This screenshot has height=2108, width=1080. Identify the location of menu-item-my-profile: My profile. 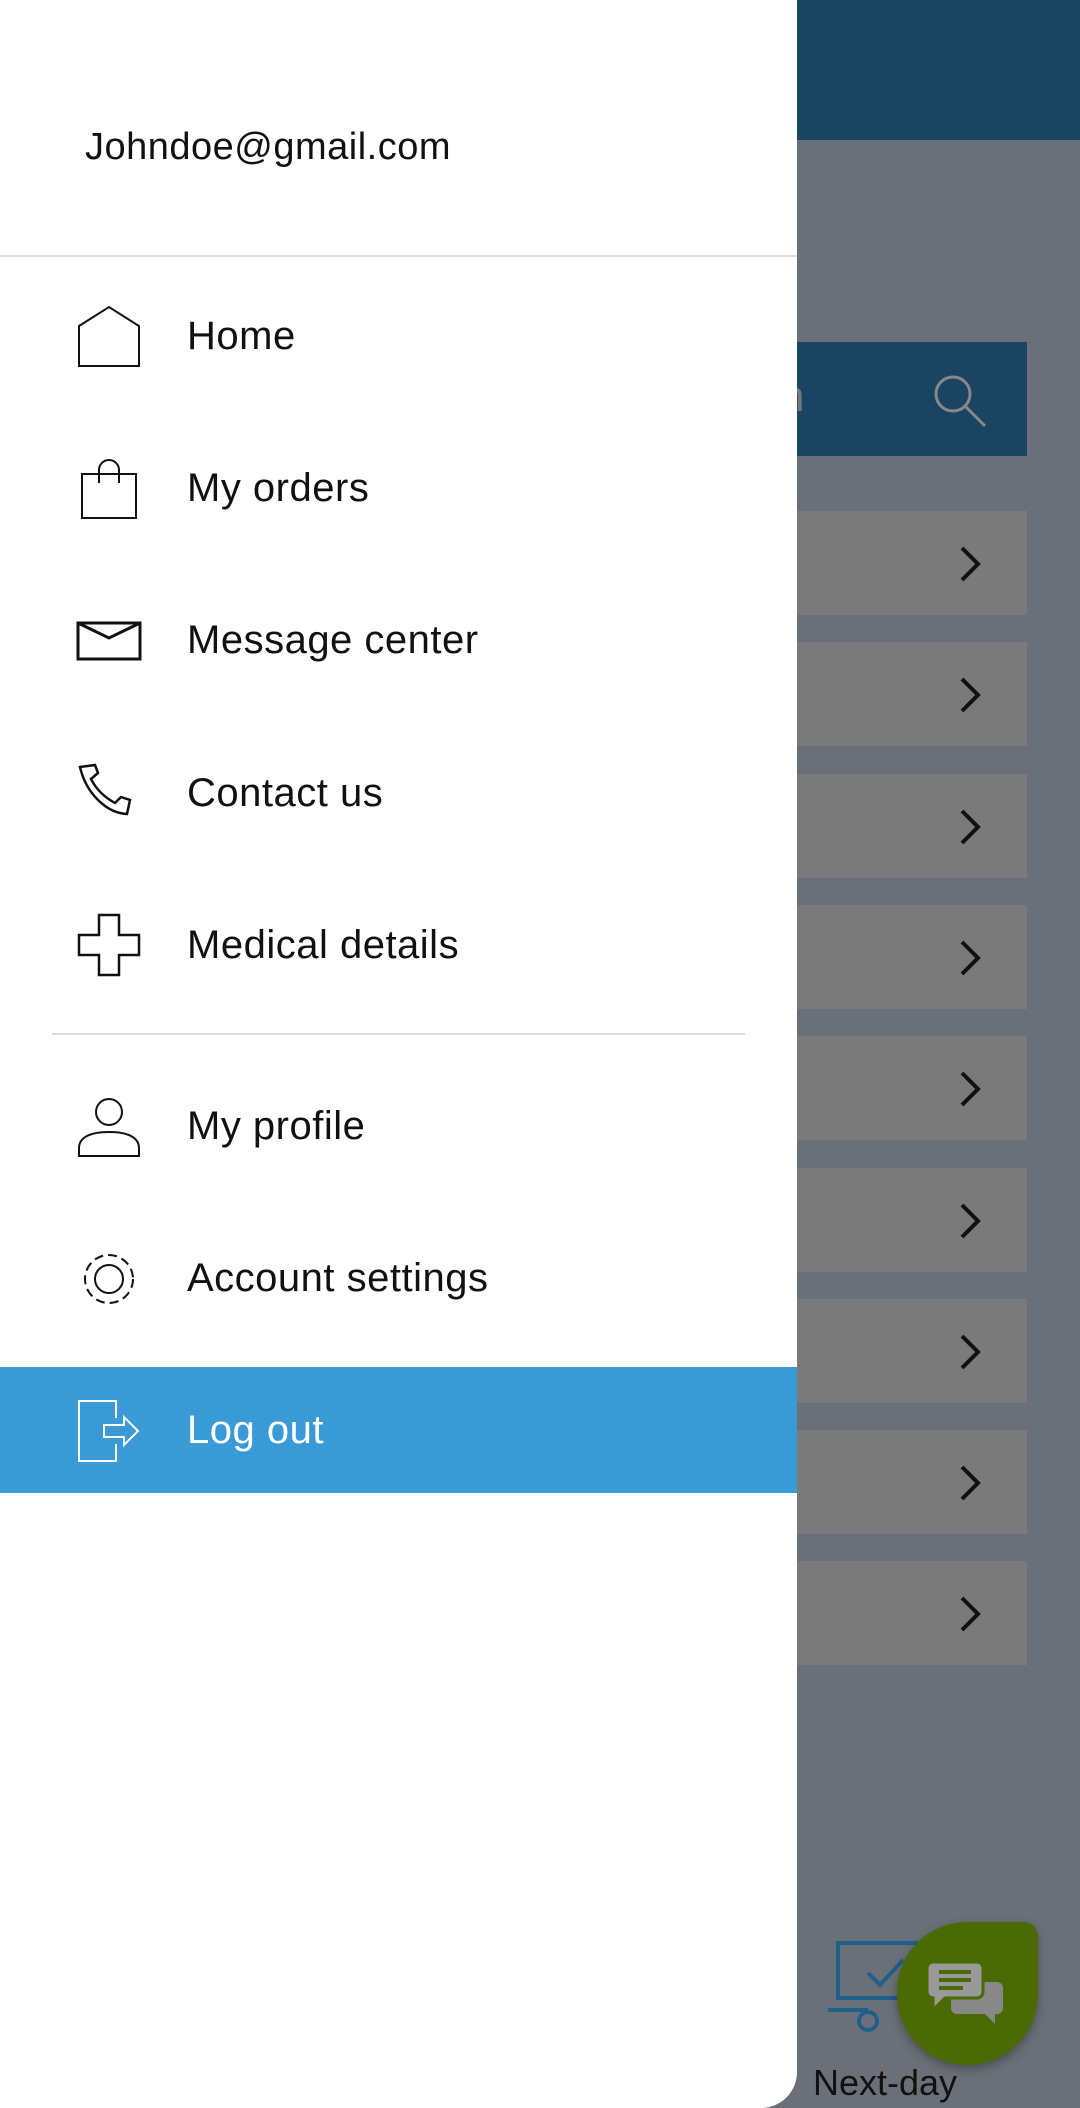
(398, 1126).